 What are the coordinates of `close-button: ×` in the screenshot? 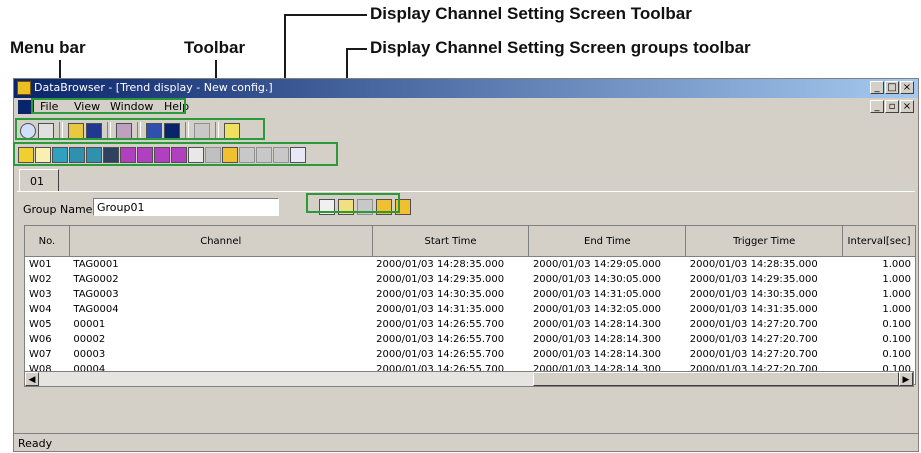 It's located at (907, 87).